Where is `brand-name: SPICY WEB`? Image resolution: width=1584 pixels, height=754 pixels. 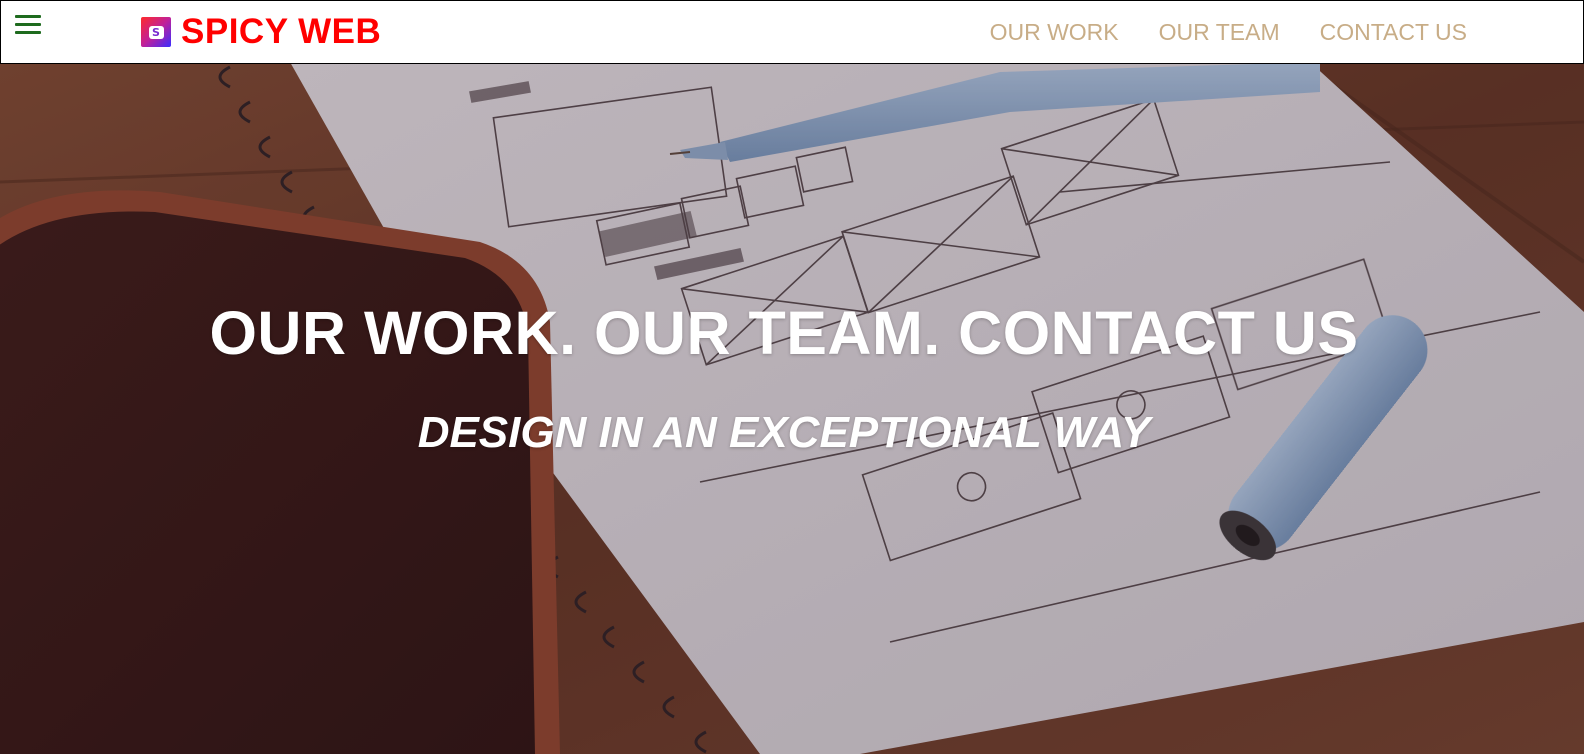
brand-name: SPICY WEB is located at coordinates (281, 31).